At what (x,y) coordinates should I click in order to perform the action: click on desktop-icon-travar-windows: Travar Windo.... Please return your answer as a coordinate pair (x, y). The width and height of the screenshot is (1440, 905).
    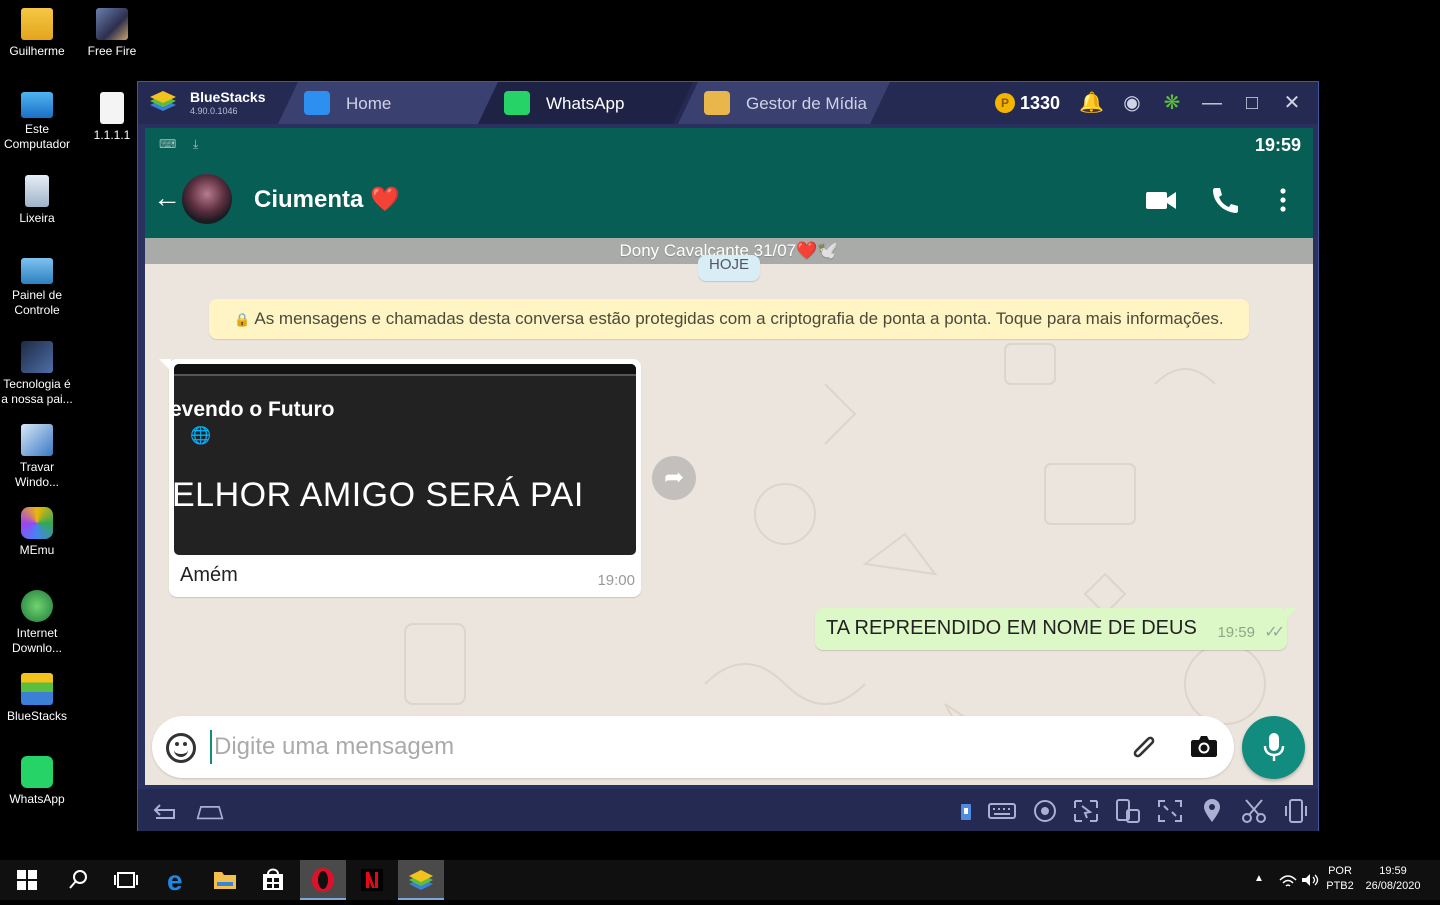
    Looking at the image, I should click on (37, 457).